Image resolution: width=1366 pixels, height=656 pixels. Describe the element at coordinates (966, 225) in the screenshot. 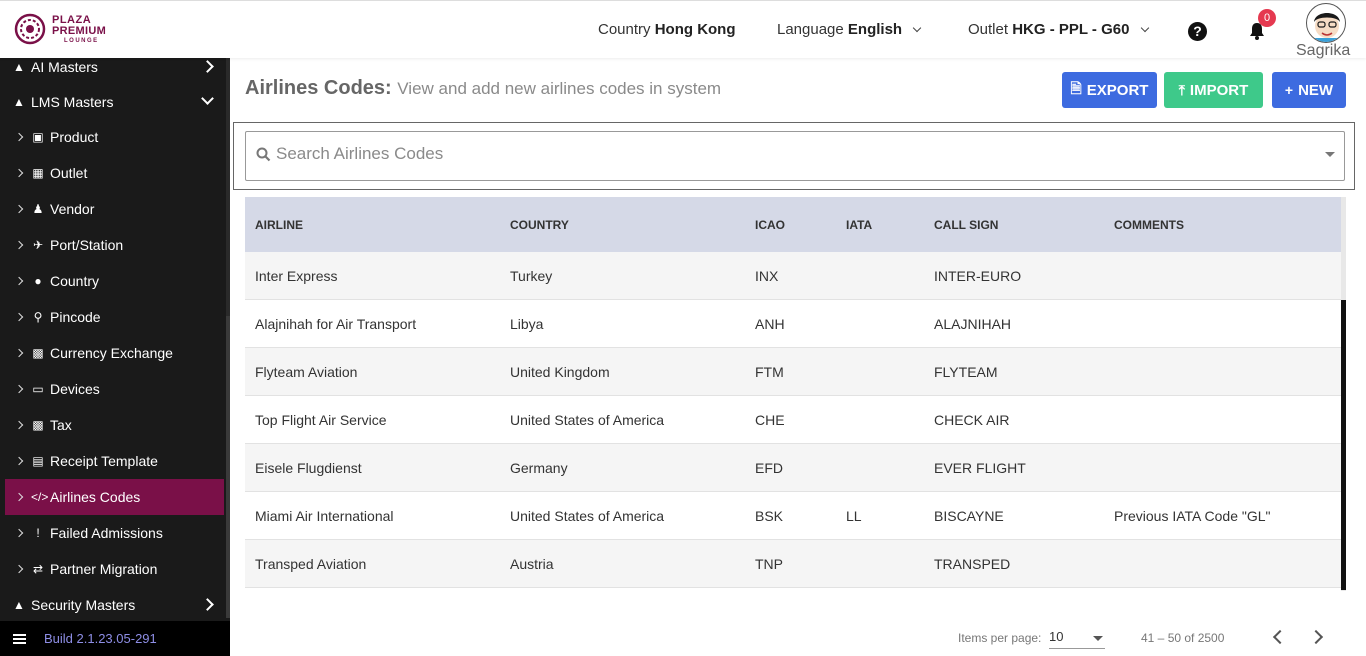

I see `column-header-call-sign: CALL SIGN` at that location.